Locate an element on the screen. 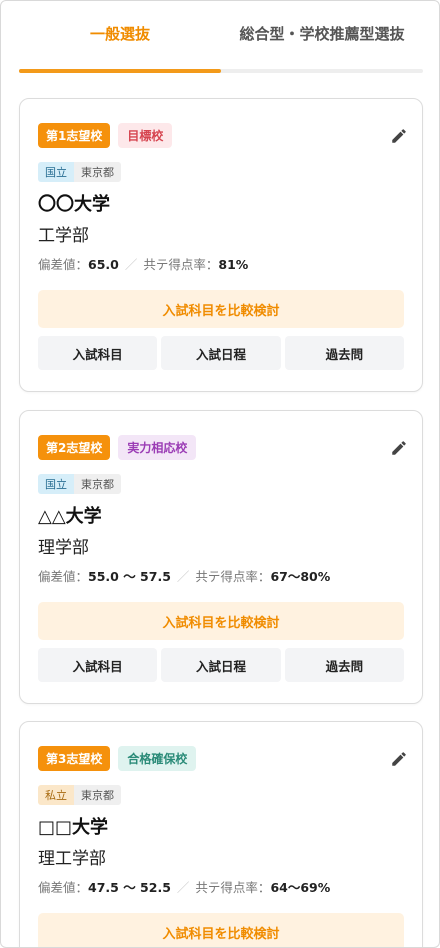  badge-row: 第3志望校 合格確保校 is located at coordinates (117, 758).